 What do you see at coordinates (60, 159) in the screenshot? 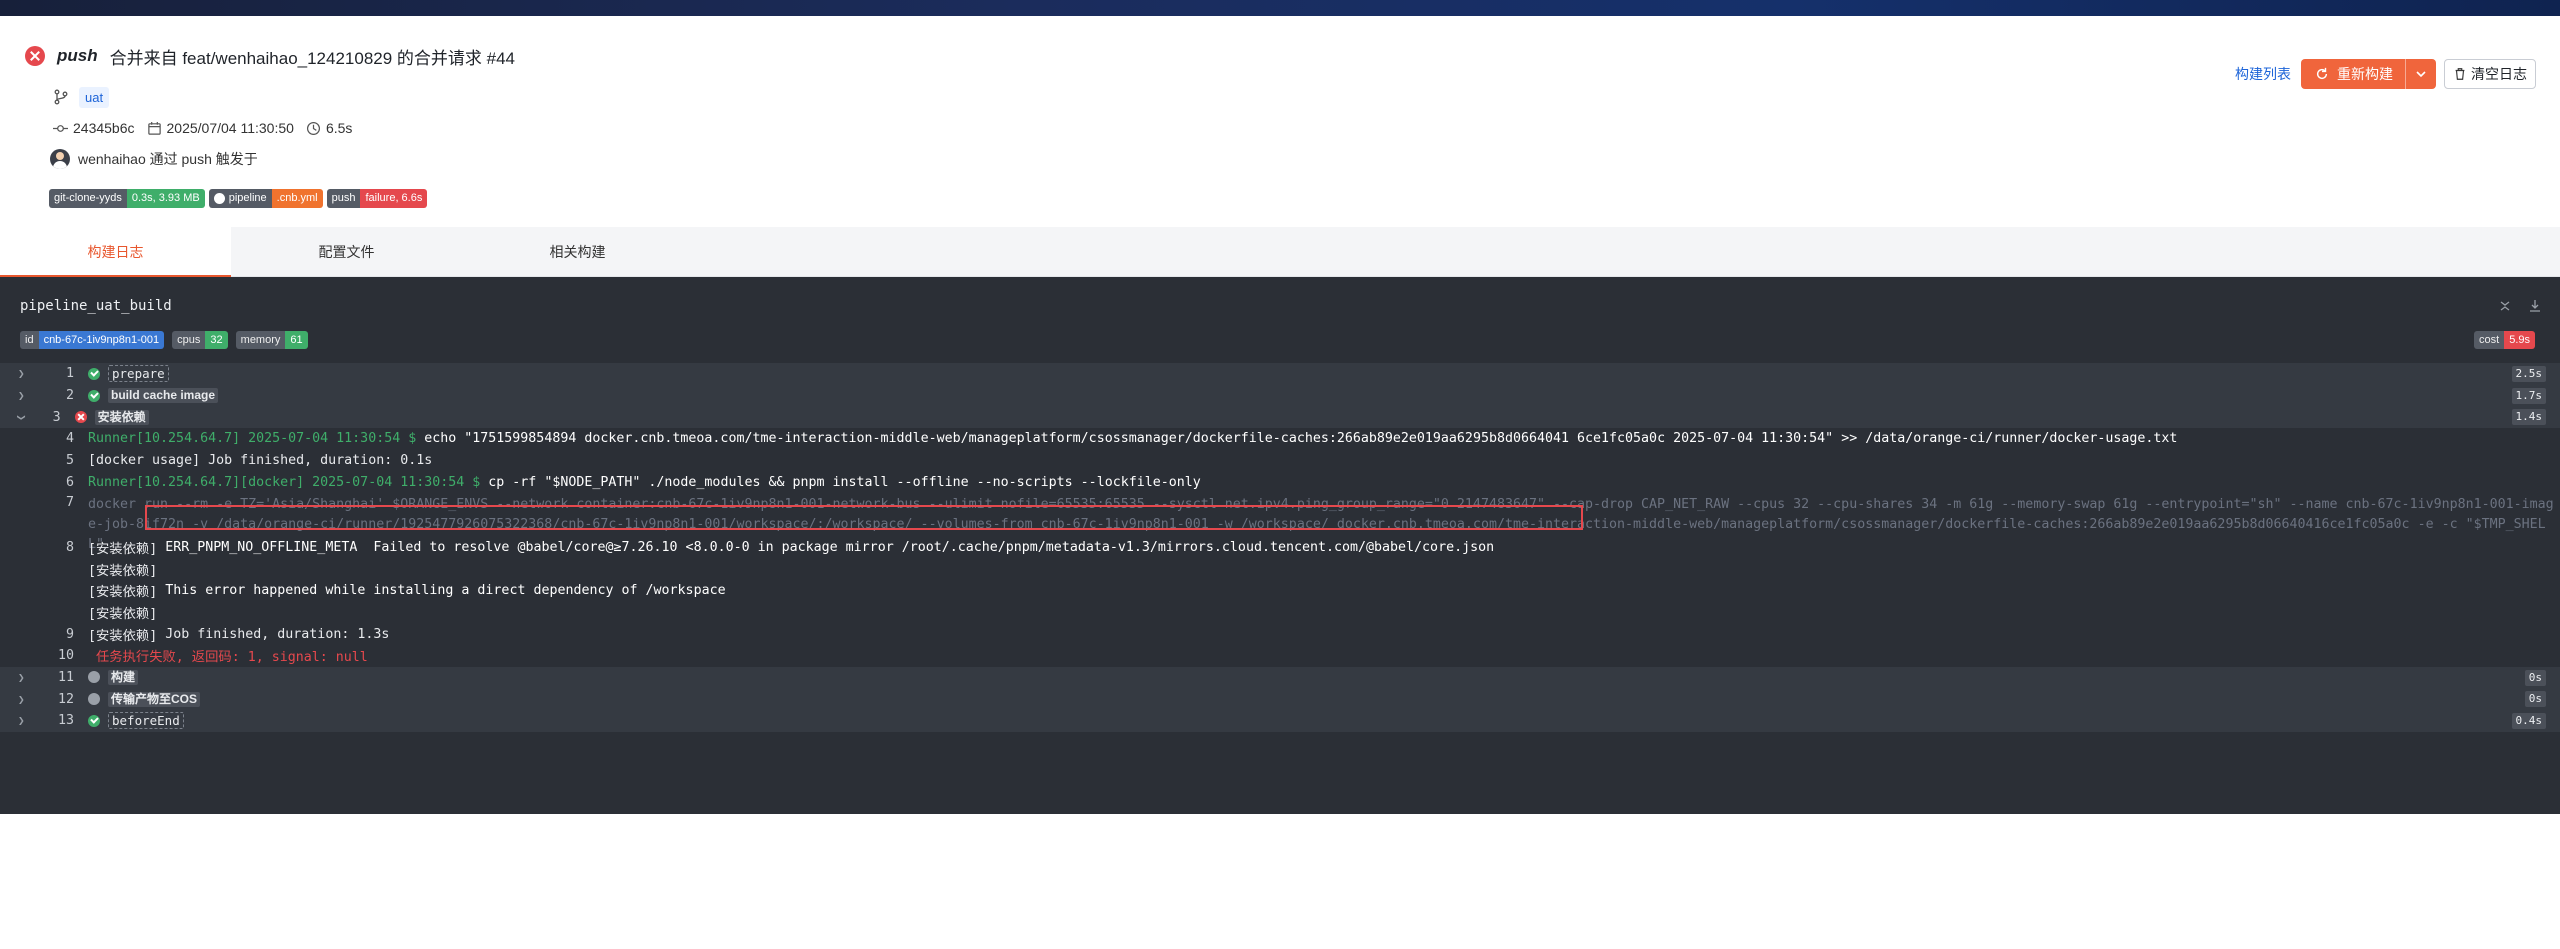
I see `user-avatar` at bounding box center [60, 159].